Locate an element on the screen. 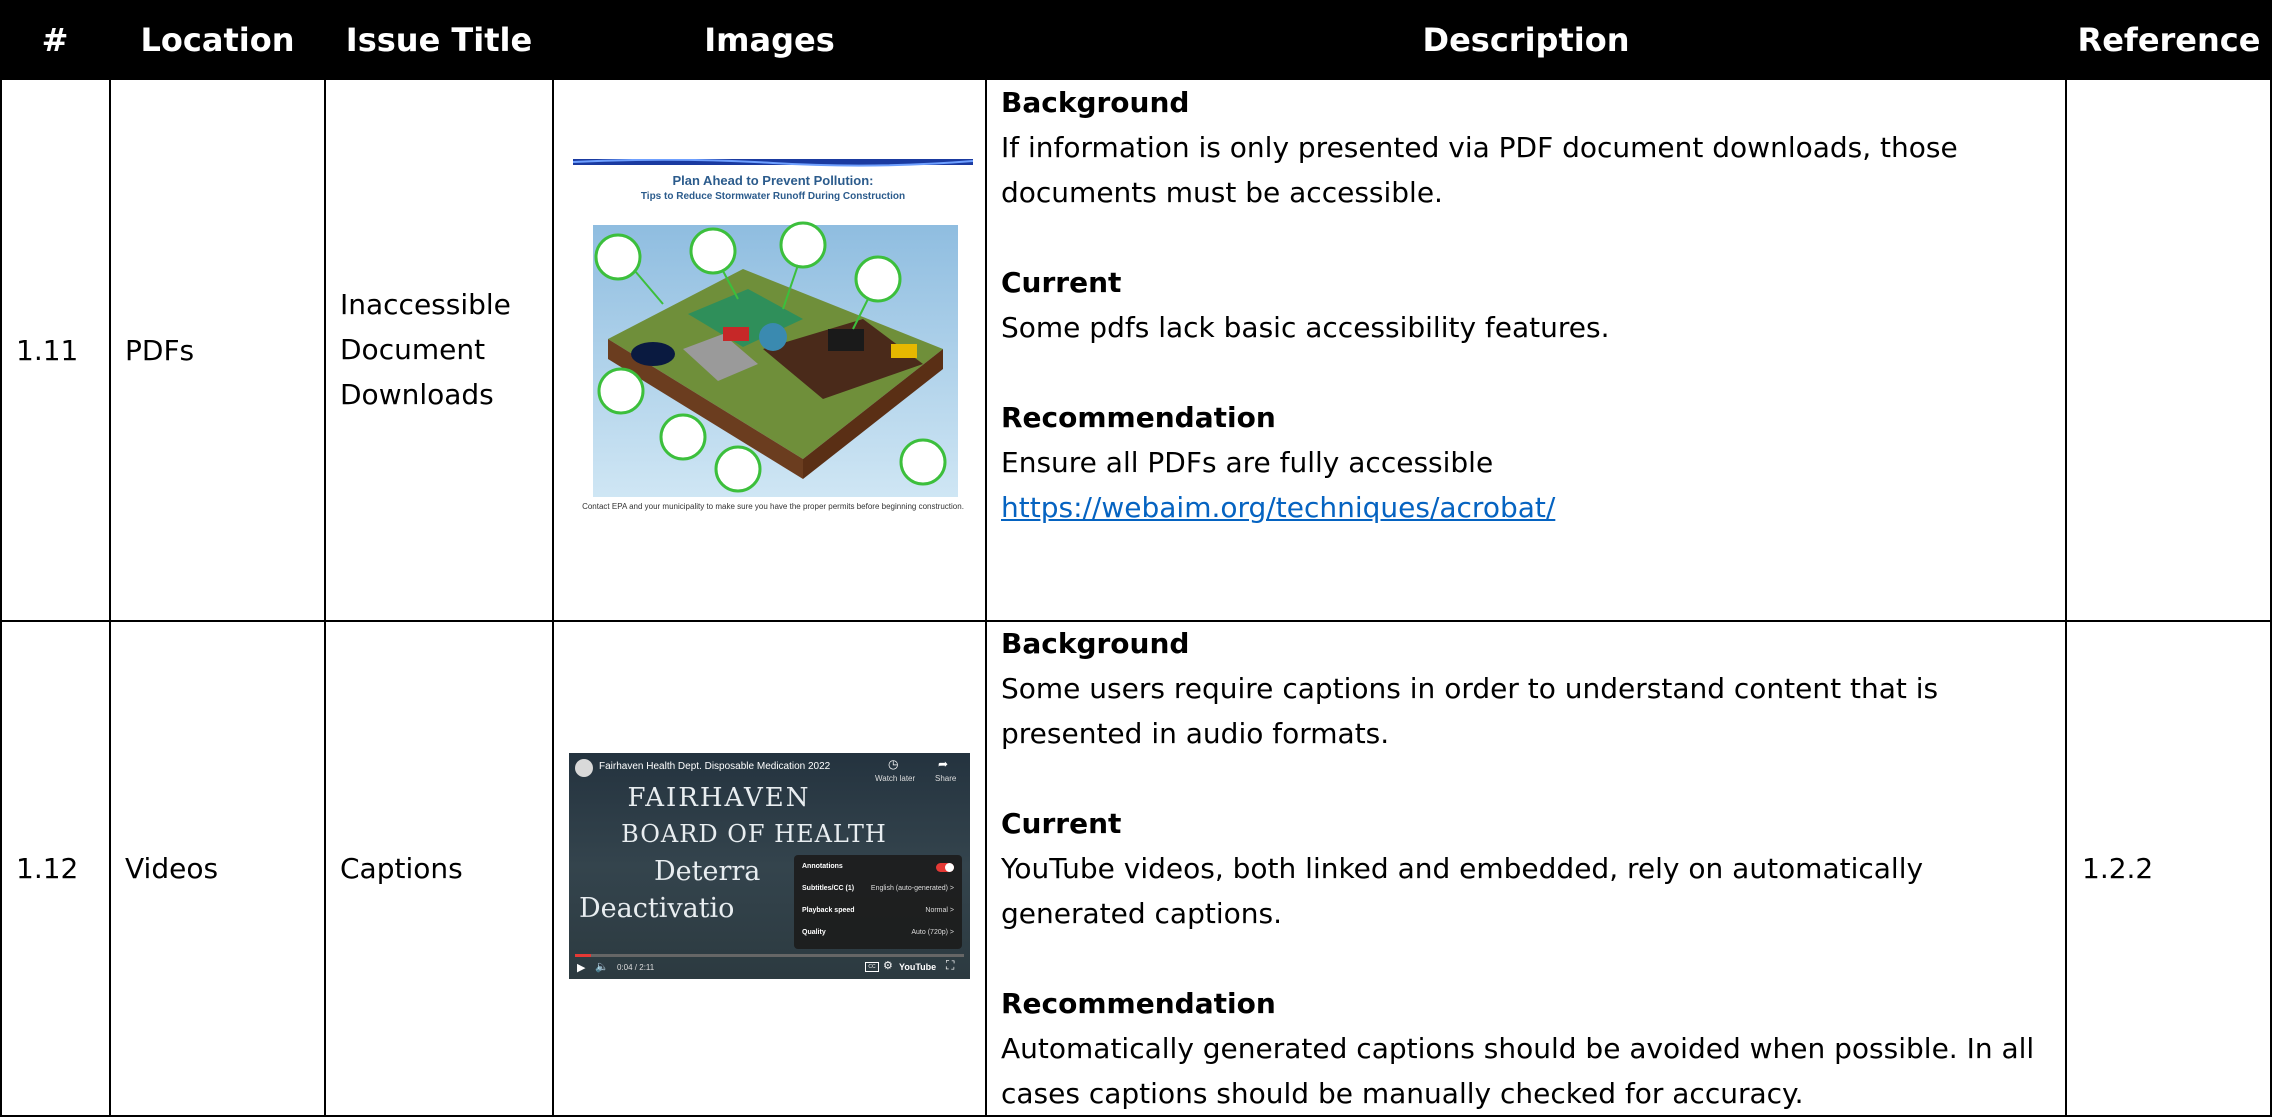 This screenshot has width=2272, height=1117. menu-playback-speed: Playback speed is located at coordinates (828, 910).